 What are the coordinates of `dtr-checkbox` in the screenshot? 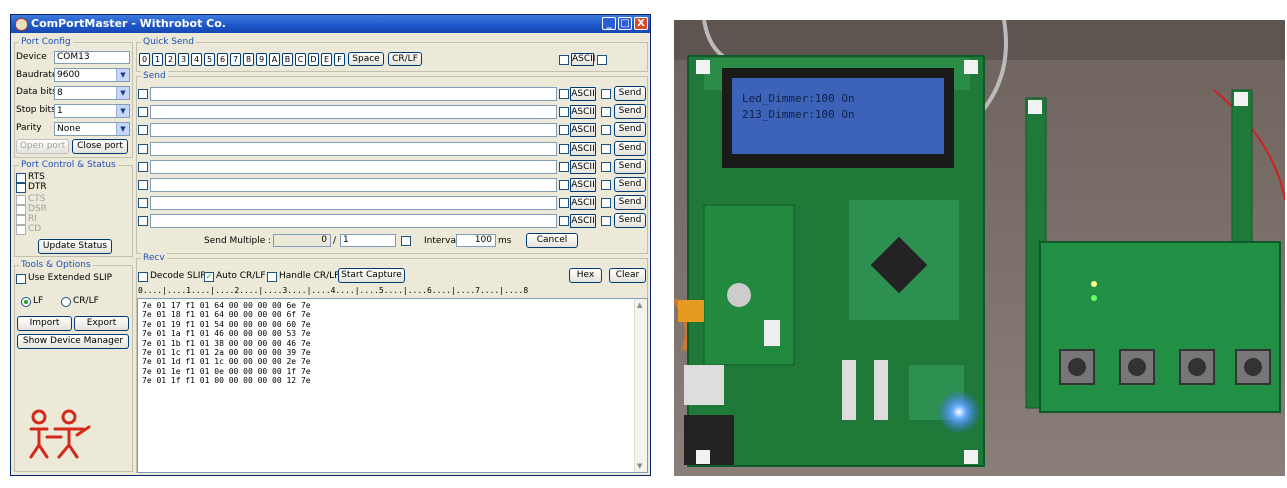 It's located at (21, 188).